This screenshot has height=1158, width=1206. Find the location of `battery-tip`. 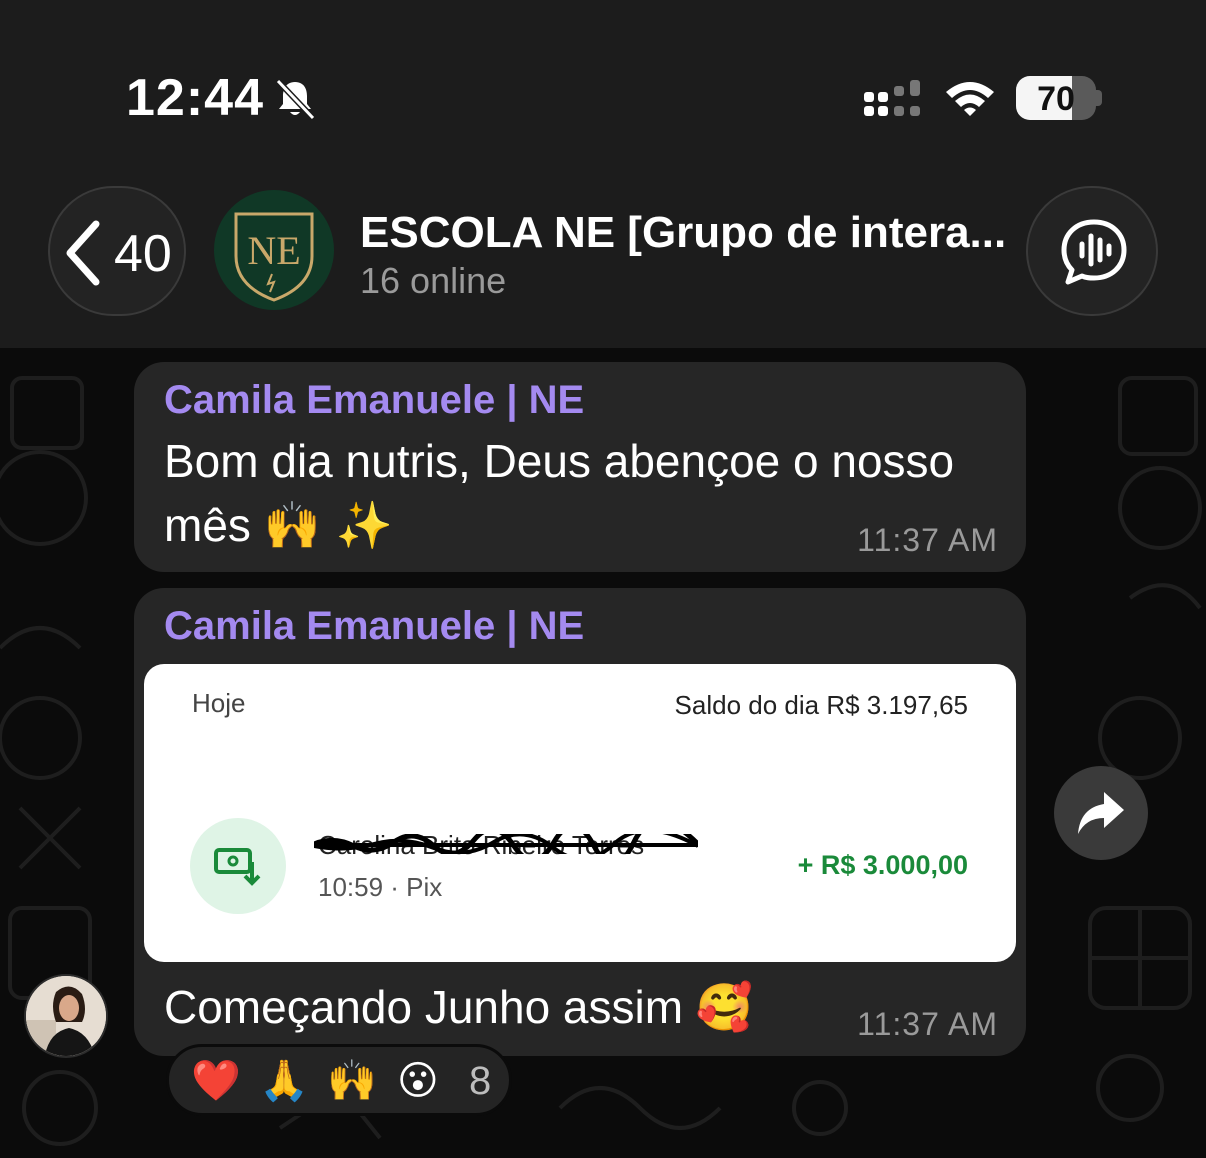

battery-tip is located at coordinates (1099, 98).